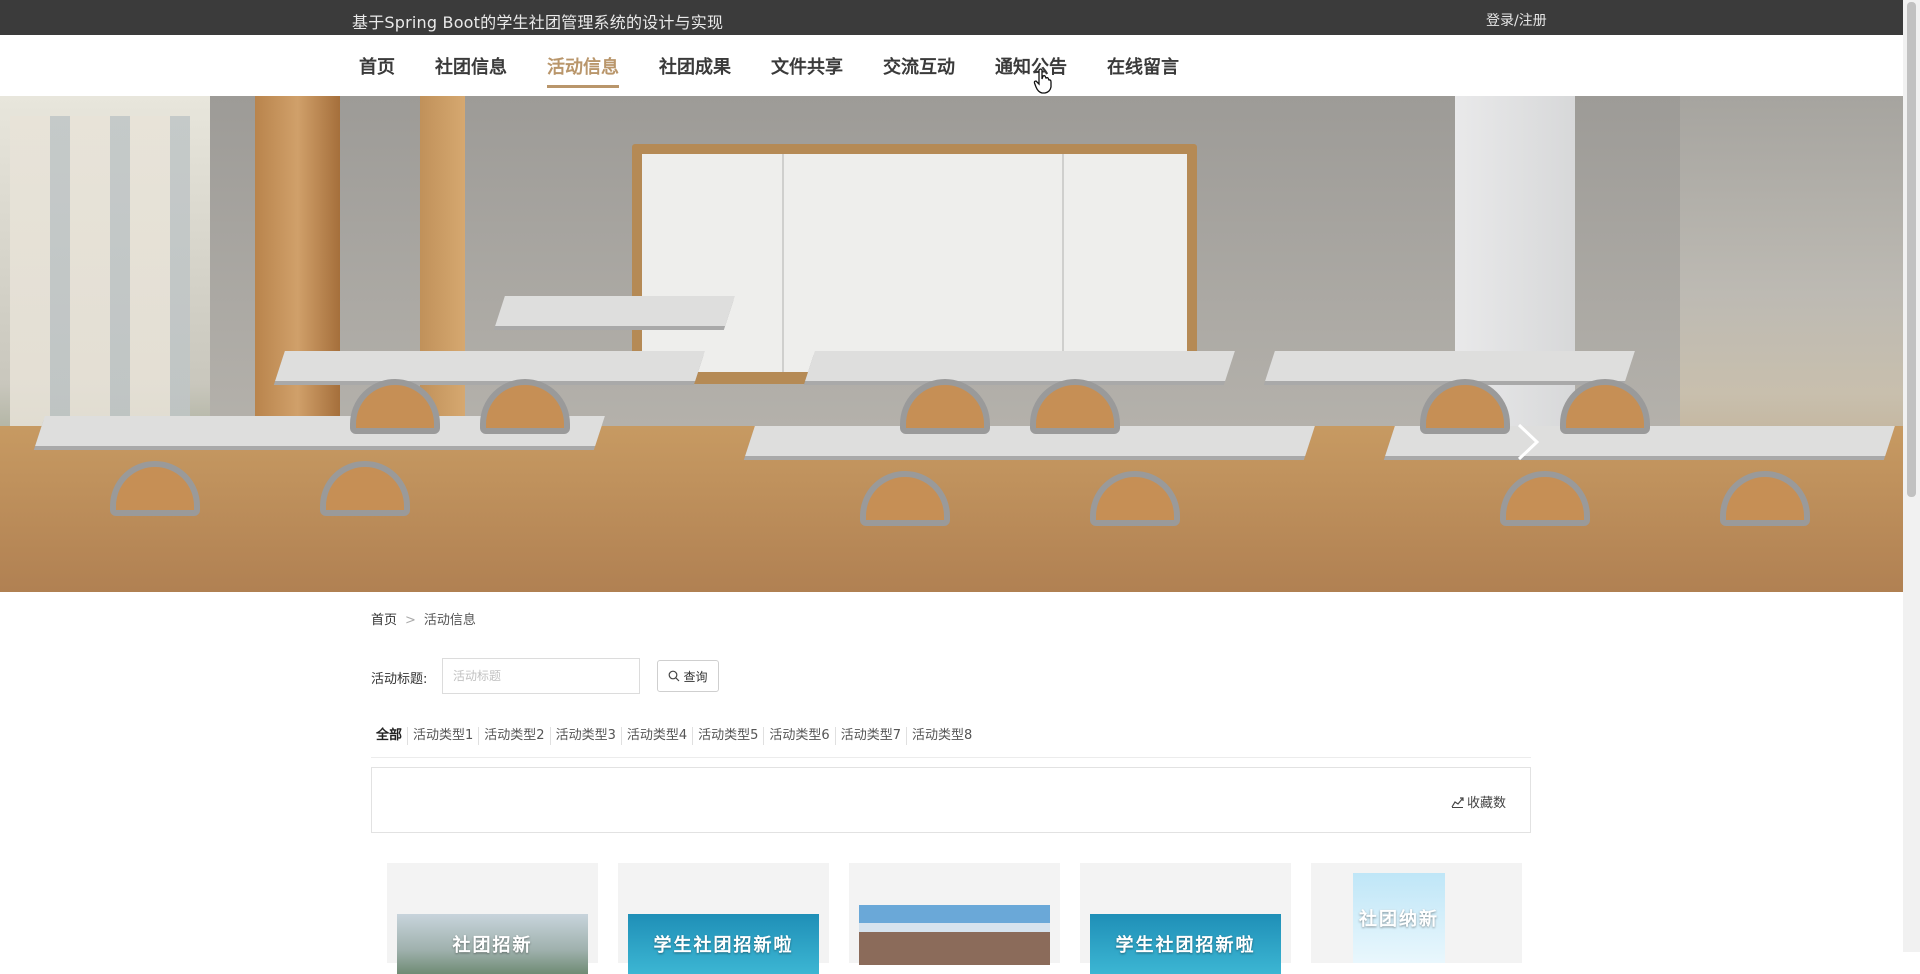 This screenshot has width=1920, height=974. I want to click on type-filter-1: 活动类型1, so click(444, 736).